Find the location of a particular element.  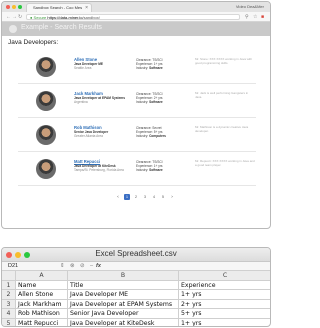

select-all-corner is located at coordinates (9, 276).